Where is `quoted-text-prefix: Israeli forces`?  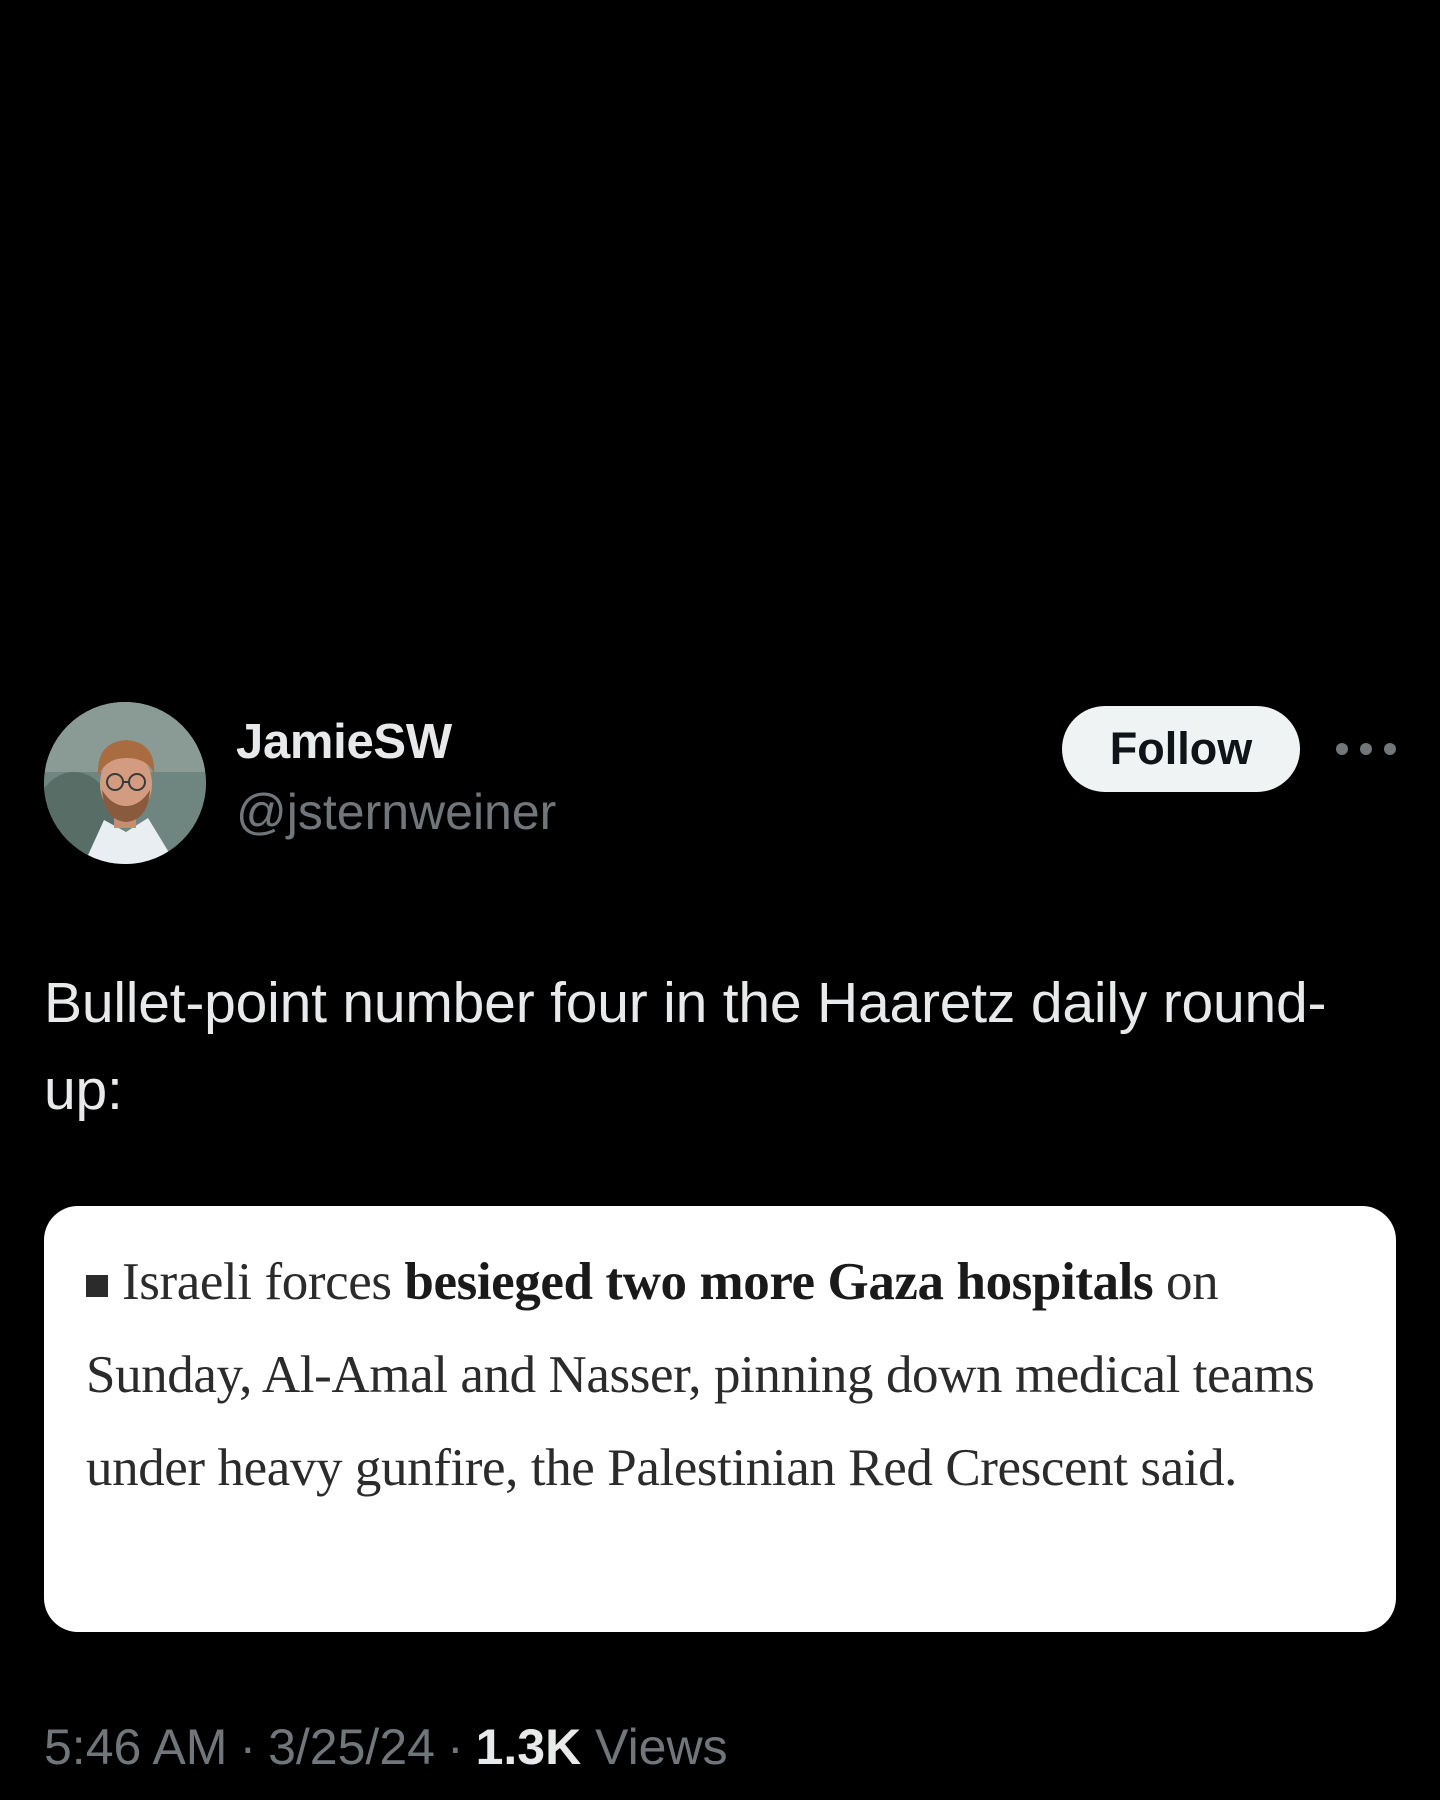
quoted-text-prefix: Israeli forces is located at coordinates (263, 1282).